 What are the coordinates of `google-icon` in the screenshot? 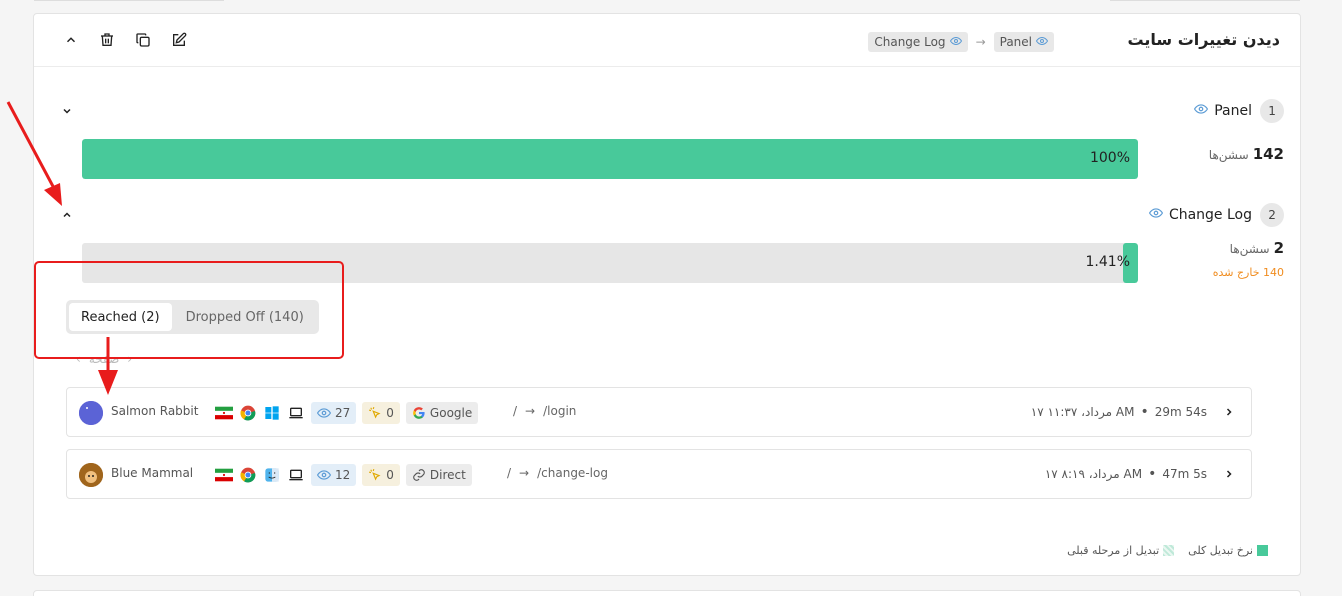 It's located at (419, 413).